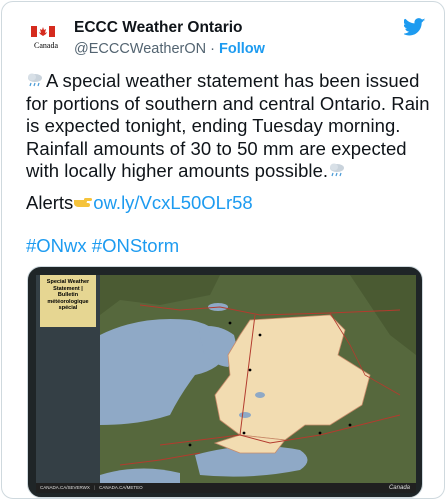 This screenshot has height=500, width=446. Describe the element at coordinates (169, 27) in the screenshot. I see `display-name: ECCC Weather Ontario` at that location.